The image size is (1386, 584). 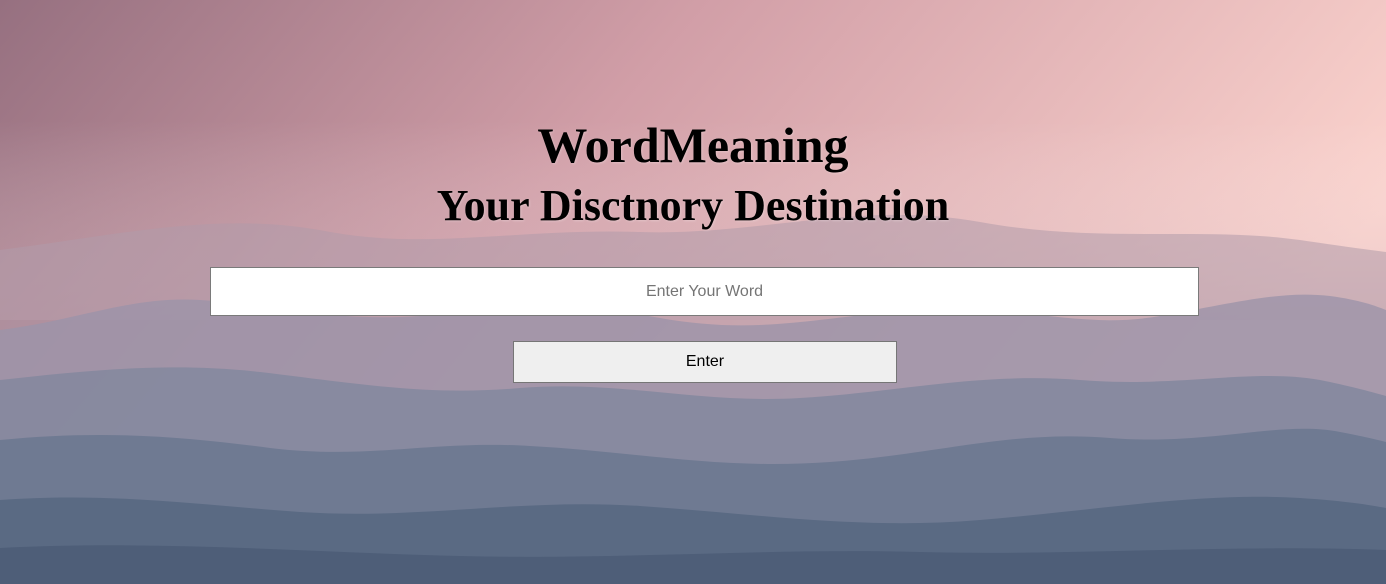 I want to click on page-title: WordMeaning, so click(x=693, y=145).